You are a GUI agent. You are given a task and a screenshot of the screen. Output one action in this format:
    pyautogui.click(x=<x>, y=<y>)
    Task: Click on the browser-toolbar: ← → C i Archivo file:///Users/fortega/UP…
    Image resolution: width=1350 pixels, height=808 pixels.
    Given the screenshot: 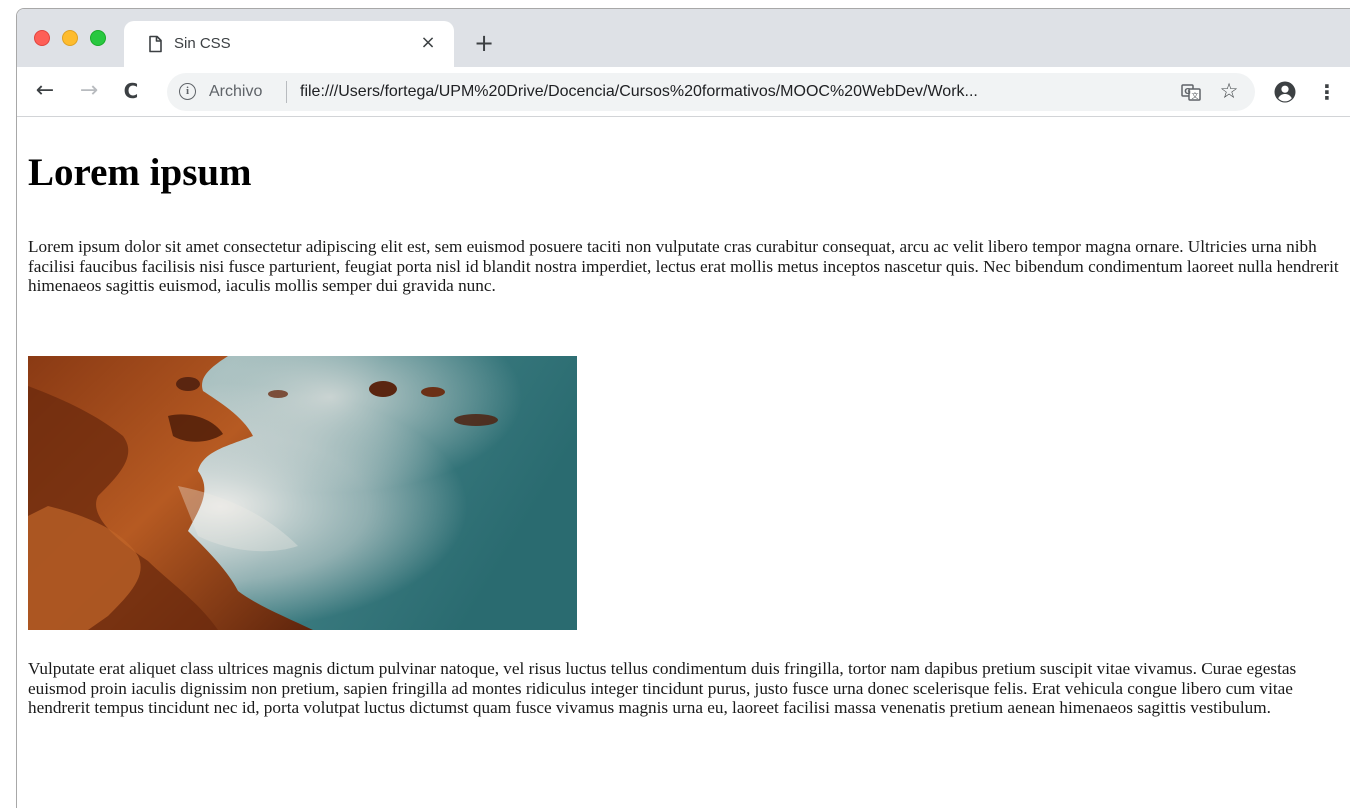 What is the action you would take?
    pyautogui.click(x=683, y=92)
    